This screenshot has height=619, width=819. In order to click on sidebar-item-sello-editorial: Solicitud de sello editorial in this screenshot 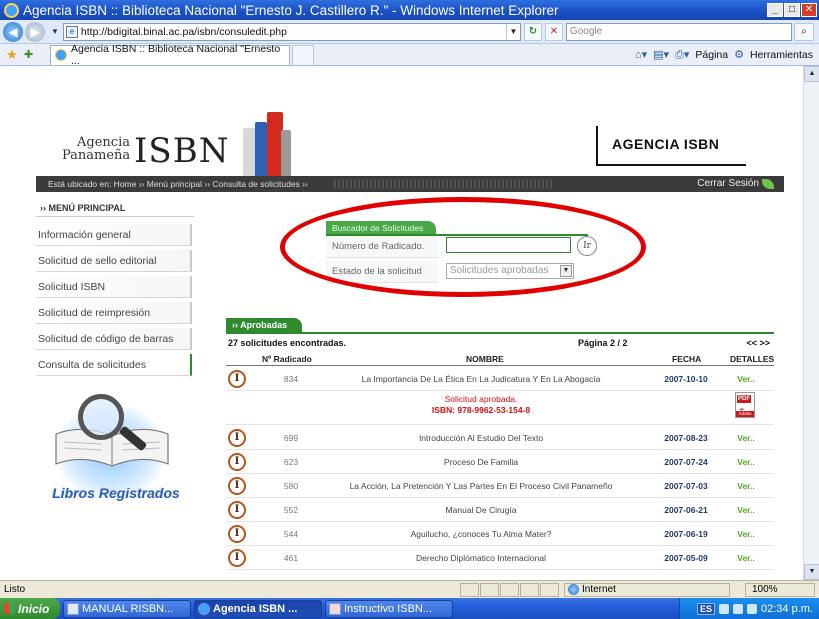, I will do `click(114, 261)`.